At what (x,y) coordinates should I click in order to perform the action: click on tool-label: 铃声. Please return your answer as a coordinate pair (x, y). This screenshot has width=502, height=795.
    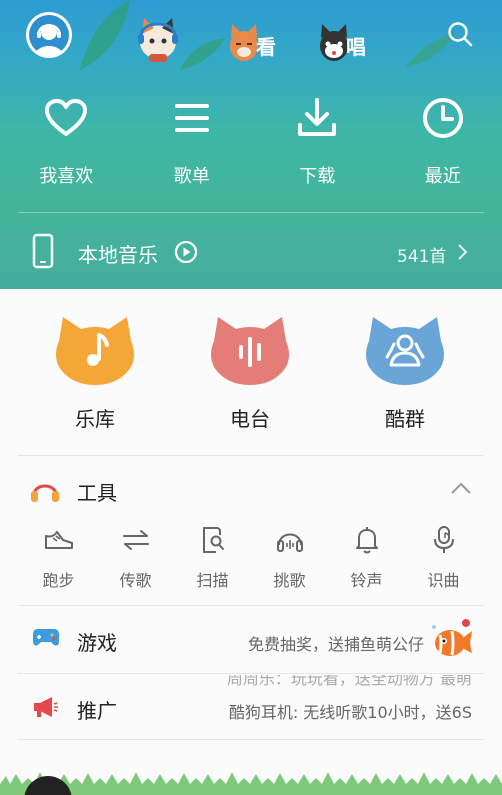
    Looking at the image, I should click on (366, 580).